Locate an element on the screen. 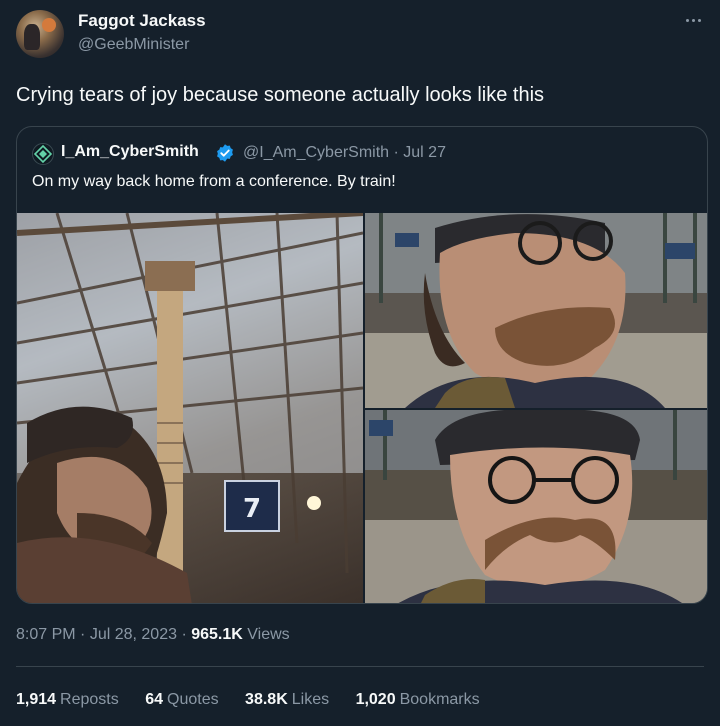  quotes-label: Quotes is located at coordinates (193, 699).